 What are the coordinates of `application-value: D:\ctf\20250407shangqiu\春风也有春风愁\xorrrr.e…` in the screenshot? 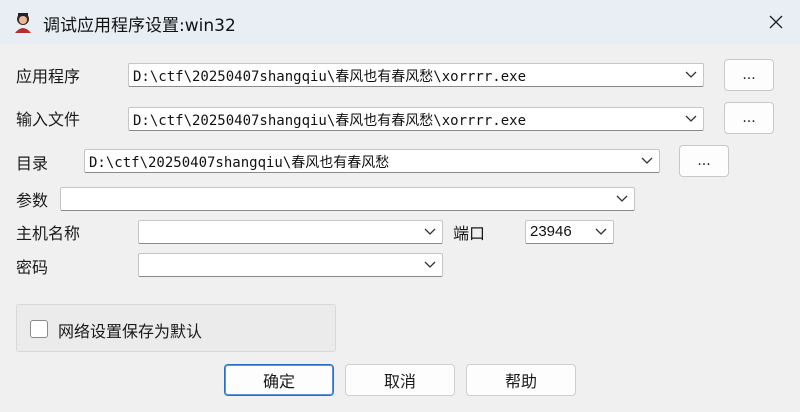 It's located at (330, 77).